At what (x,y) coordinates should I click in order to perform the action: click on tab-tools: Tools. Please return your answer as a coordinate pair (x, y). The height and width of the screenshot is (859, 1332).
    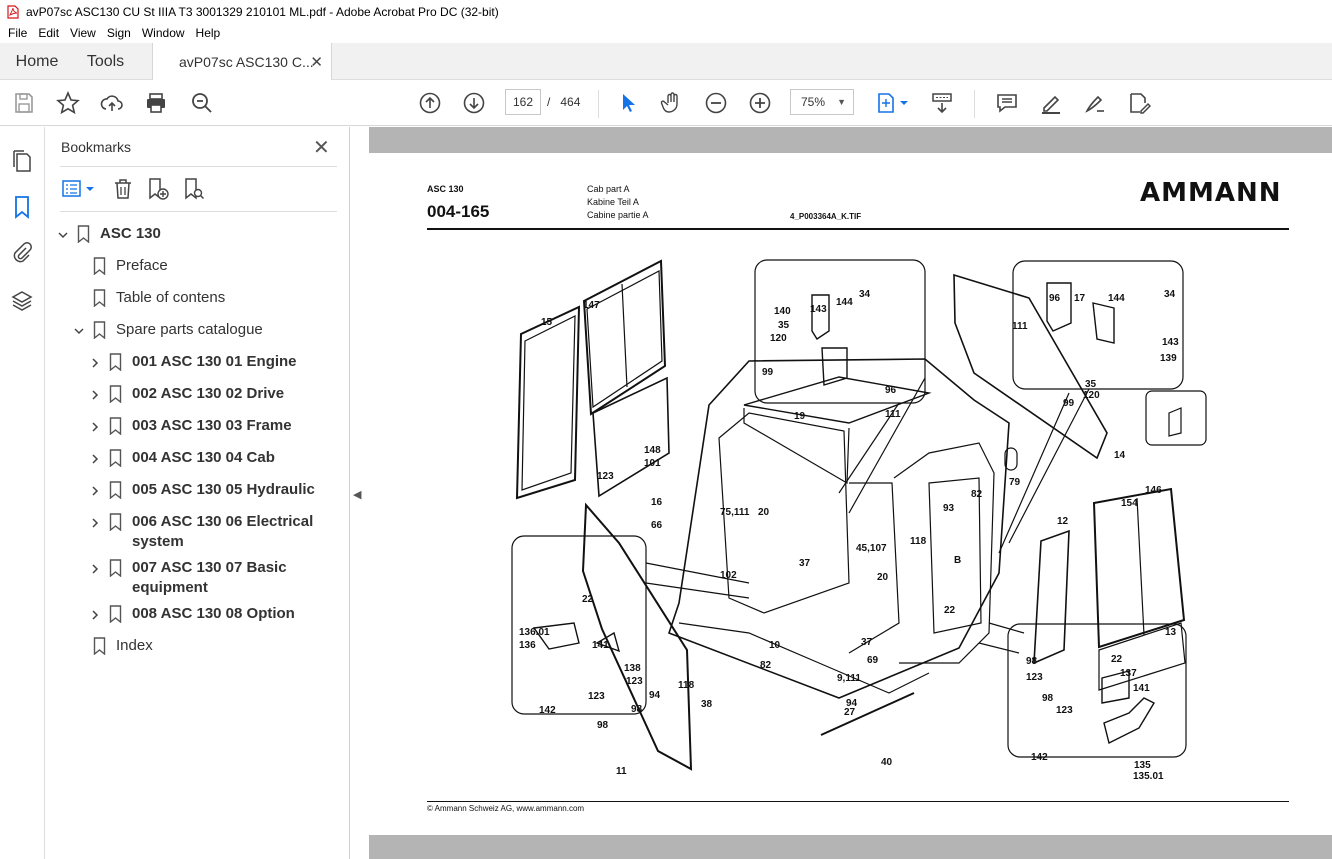
    Looking at the image, I should click on (105, 61).